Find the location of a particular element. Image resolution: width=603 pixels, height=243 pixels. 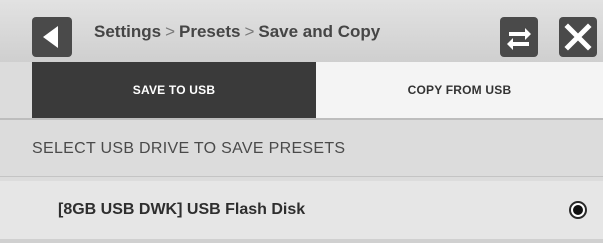

breadcrumb-settings: Settings is located at coordinates (127, 31).